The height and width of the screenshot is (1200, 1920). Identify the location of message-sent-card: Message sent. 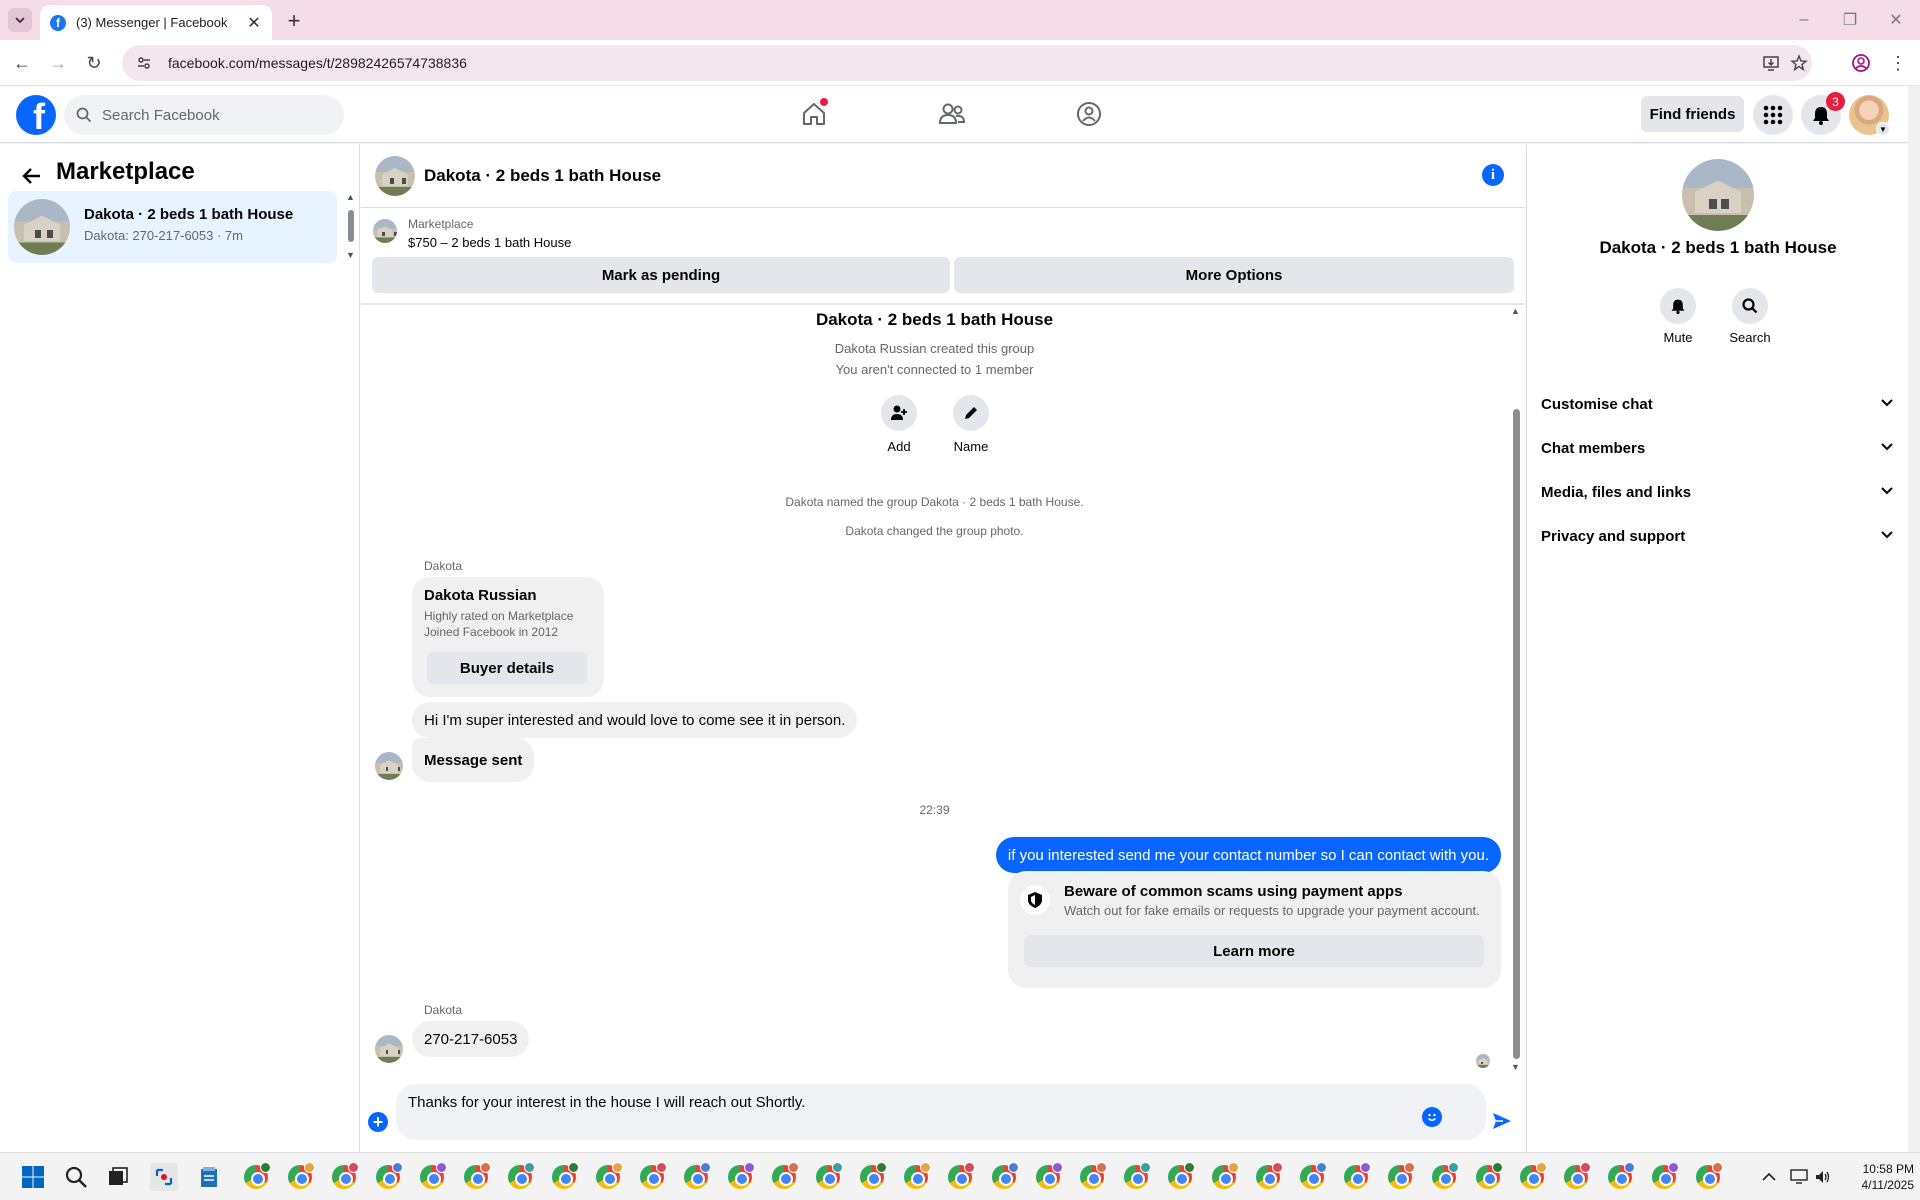
(473, 760).